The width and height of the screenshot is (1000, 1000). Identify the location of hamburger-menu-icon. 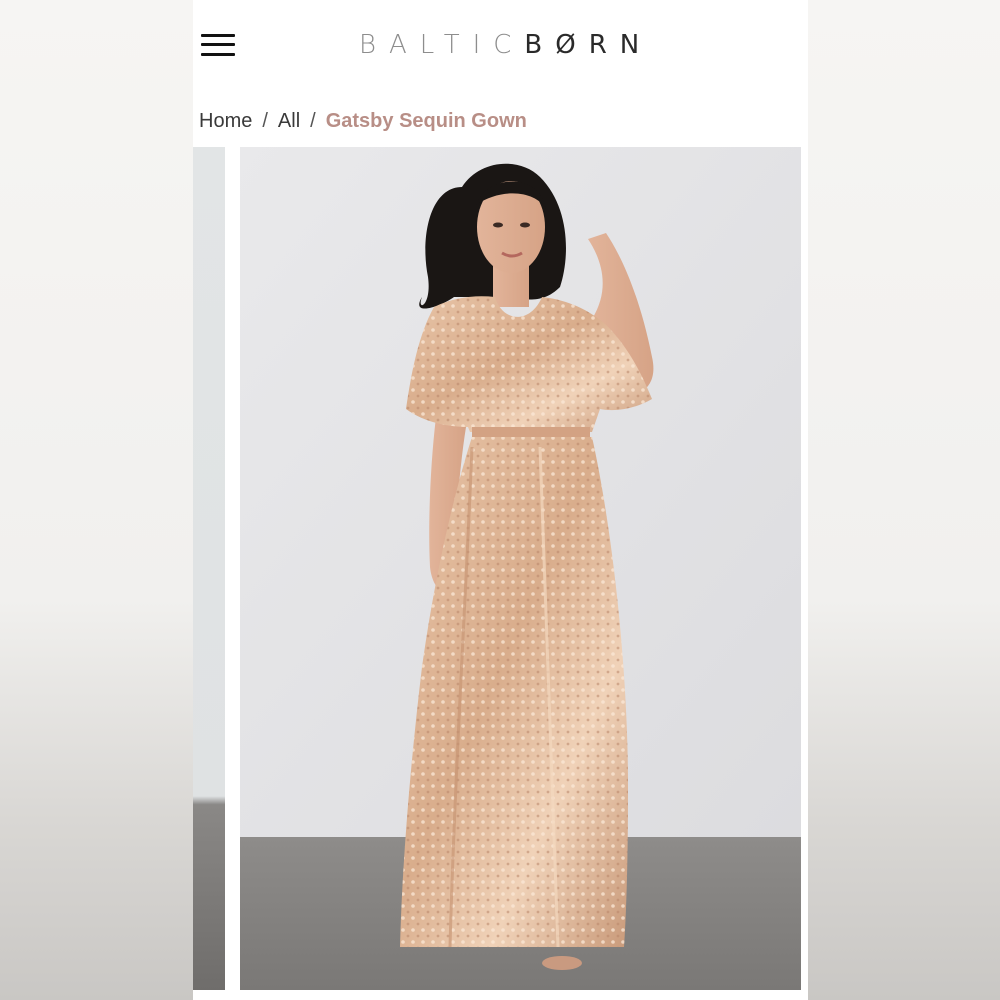
(218, 47).